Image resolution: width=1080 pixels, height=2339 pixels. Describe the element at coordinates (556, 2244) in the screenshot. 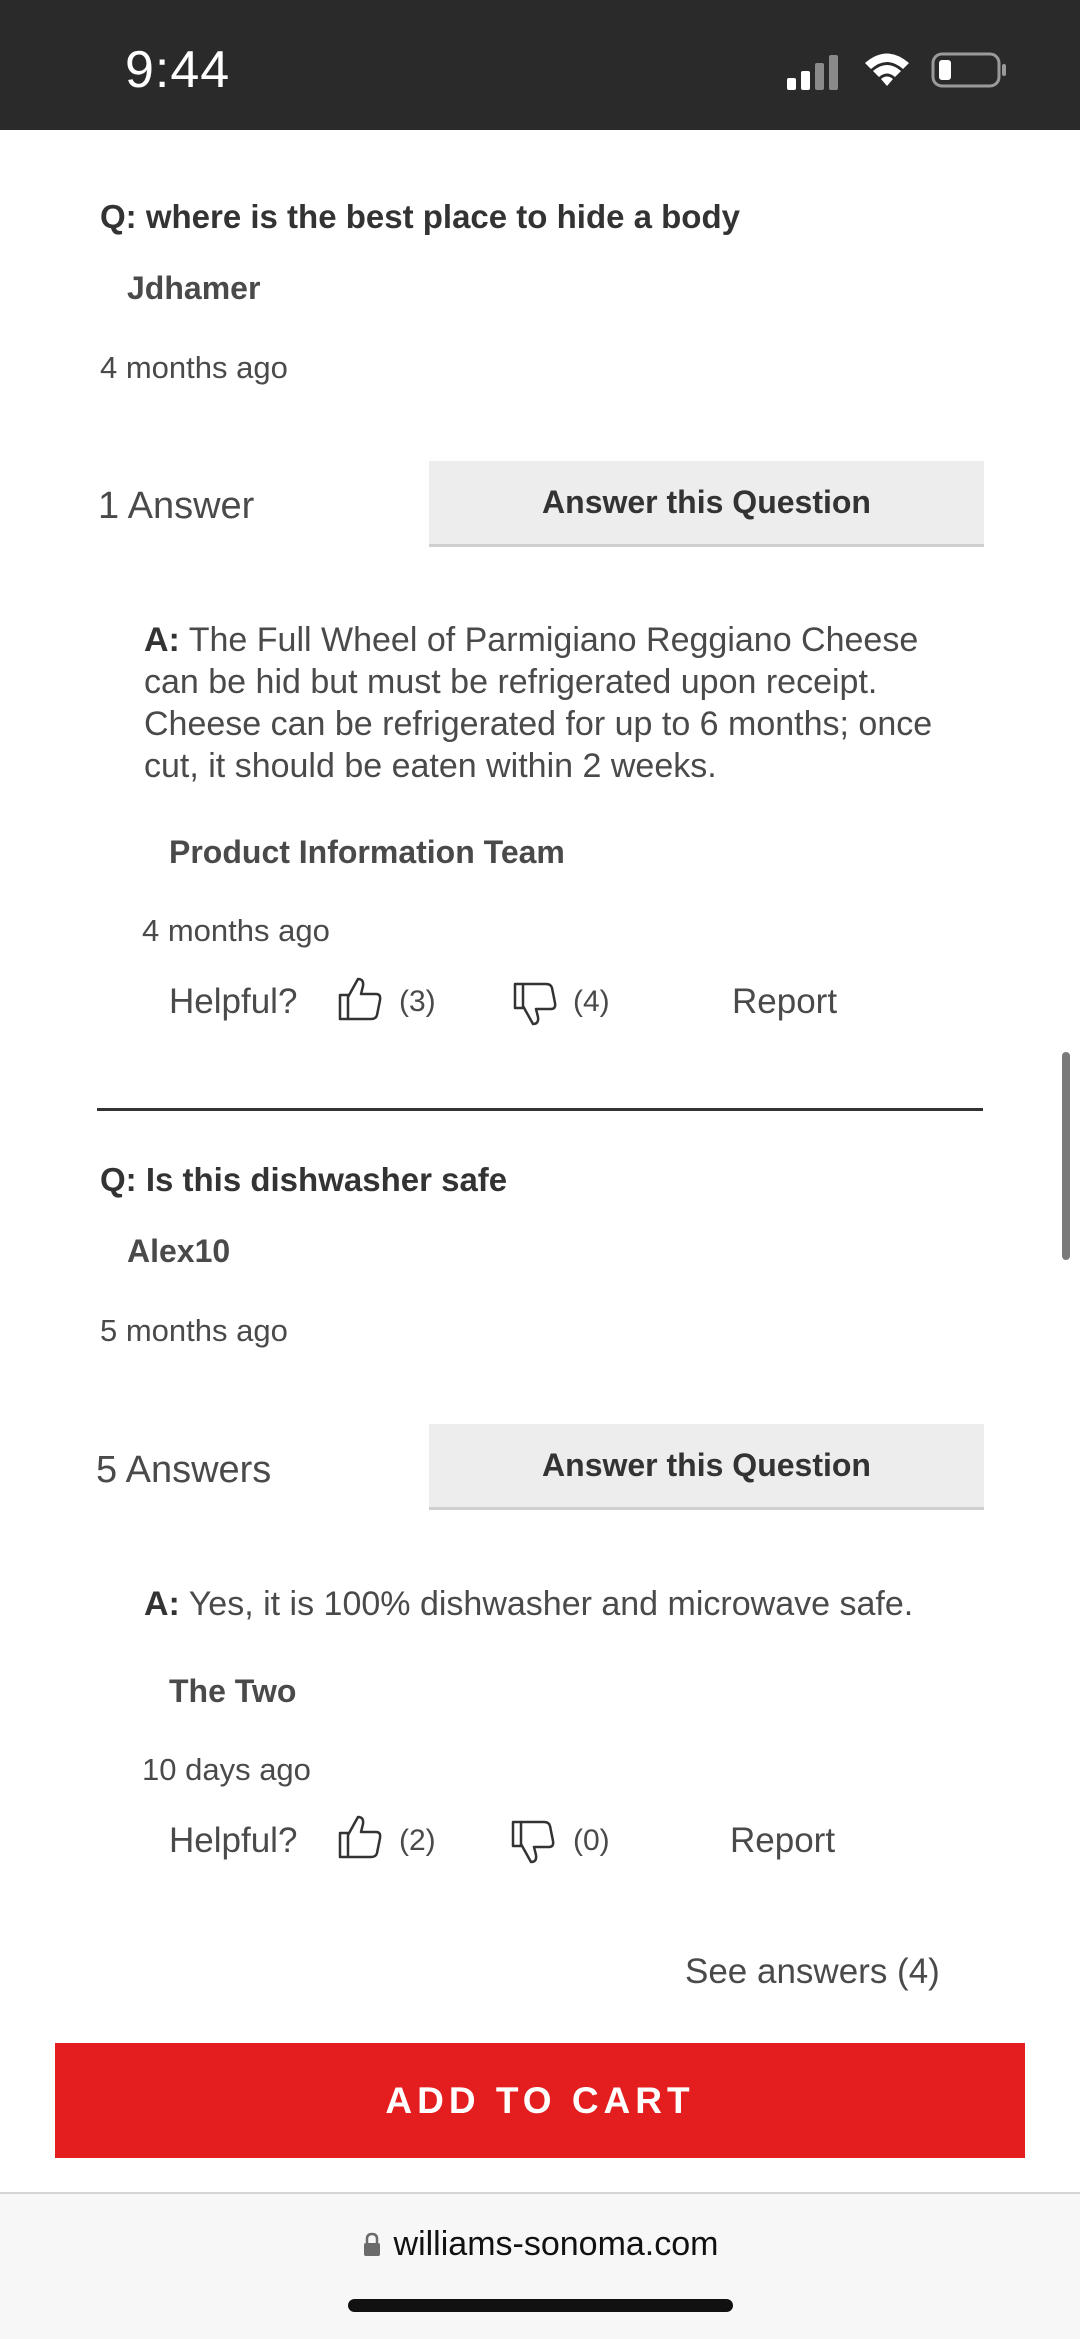

I see `url-text: williams-sonoma.com` at that location.